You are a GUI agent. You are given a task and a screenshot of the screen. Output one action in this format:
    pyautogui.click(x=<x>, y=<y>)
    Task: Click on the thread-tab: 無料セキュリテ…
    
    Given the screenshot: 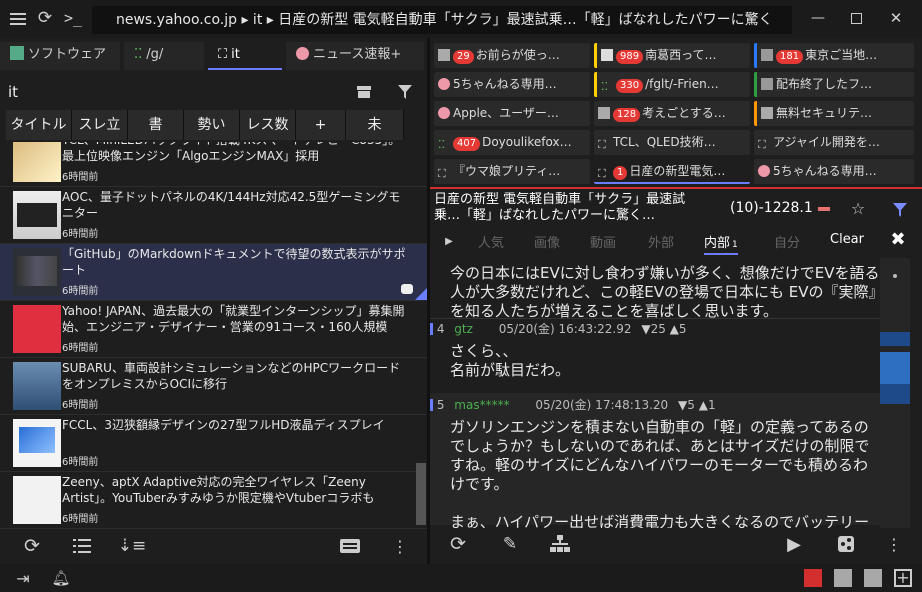 What is the action you would take?
    pyautogui.click(x=834, y=113)
    